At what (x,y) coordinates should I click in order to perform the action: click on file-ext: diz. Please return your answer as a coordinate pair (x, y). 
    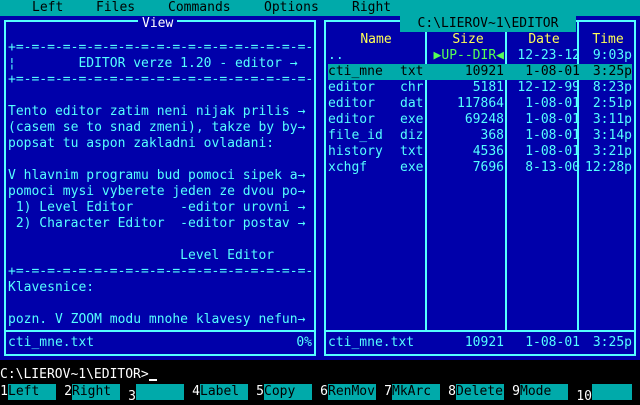
    Looking at the image, I should click on (412, 135).